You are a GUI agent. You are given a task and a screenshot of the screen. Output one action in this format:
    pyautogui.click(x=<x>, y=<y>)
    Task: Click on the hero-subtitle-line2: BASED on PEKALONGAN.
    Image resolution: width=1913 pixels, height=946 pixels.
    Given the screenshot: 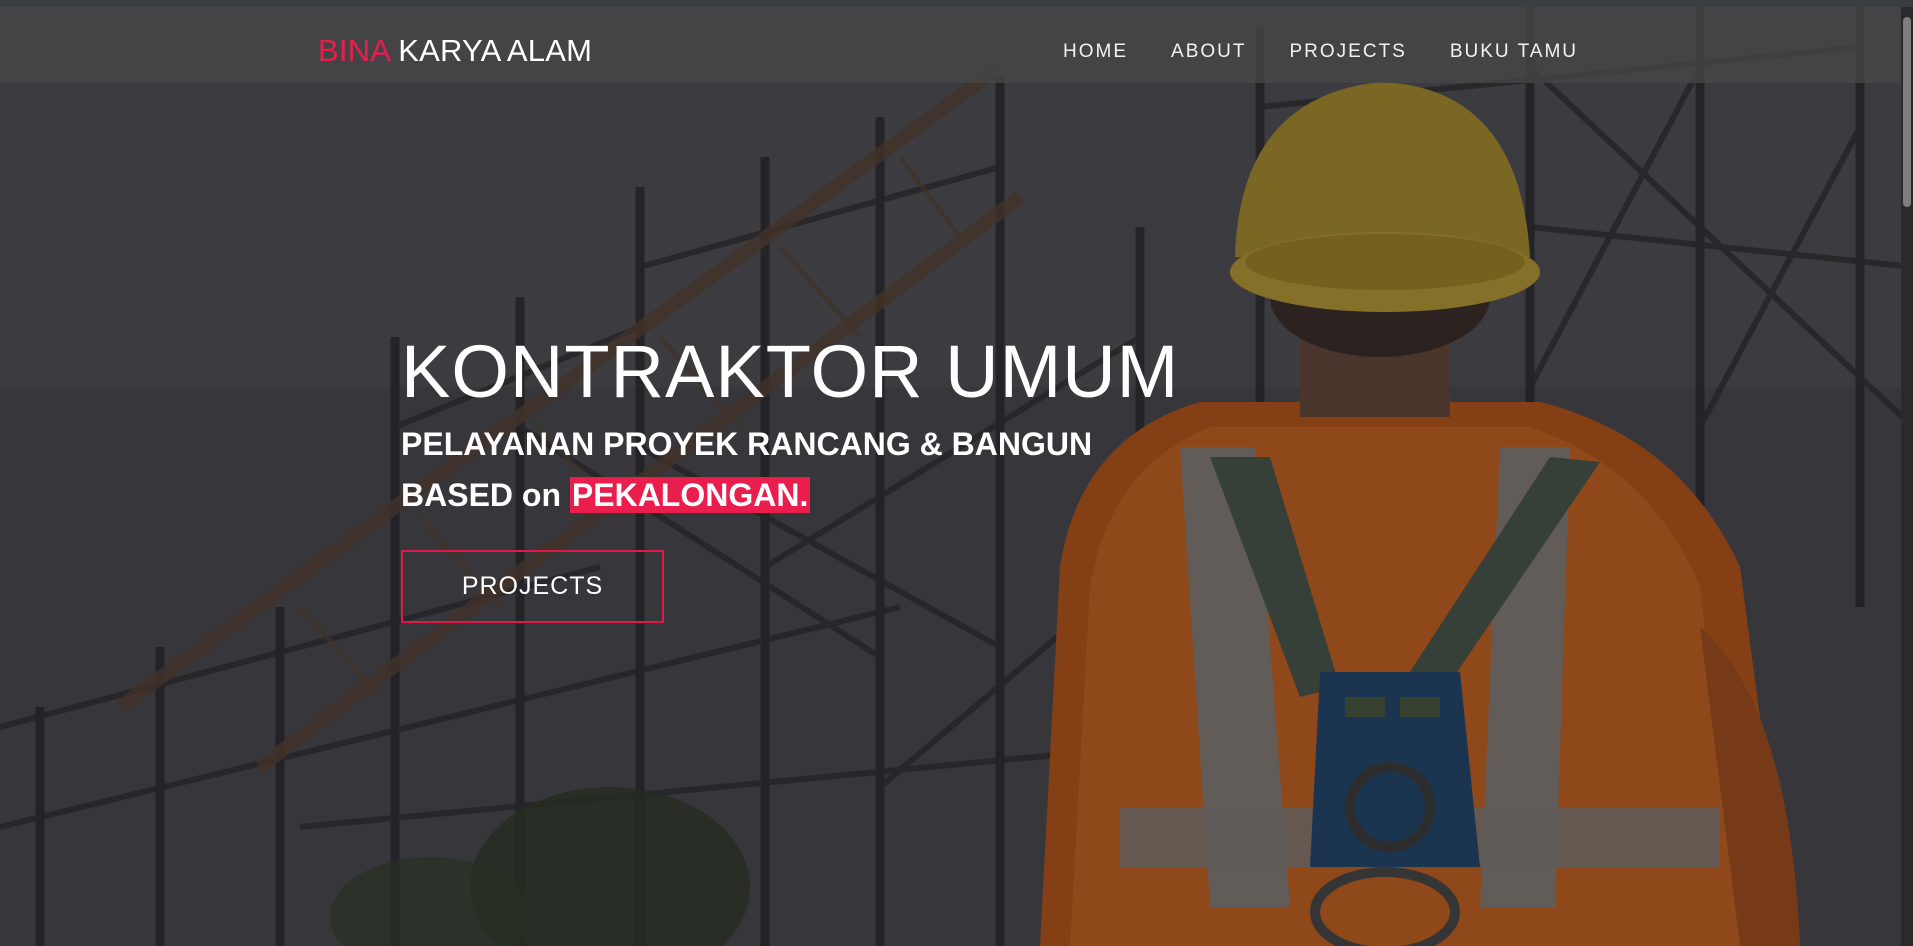 What is the action you would take?
    pyautogui.click(x=606, y=495)
    